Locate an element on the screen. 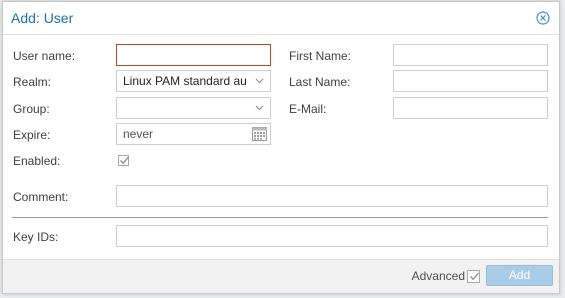 Image resolution: width=565 pixels, height=298 pixels. realm-select: Linux PAM standard authentication is located at coordinates (193, 81).